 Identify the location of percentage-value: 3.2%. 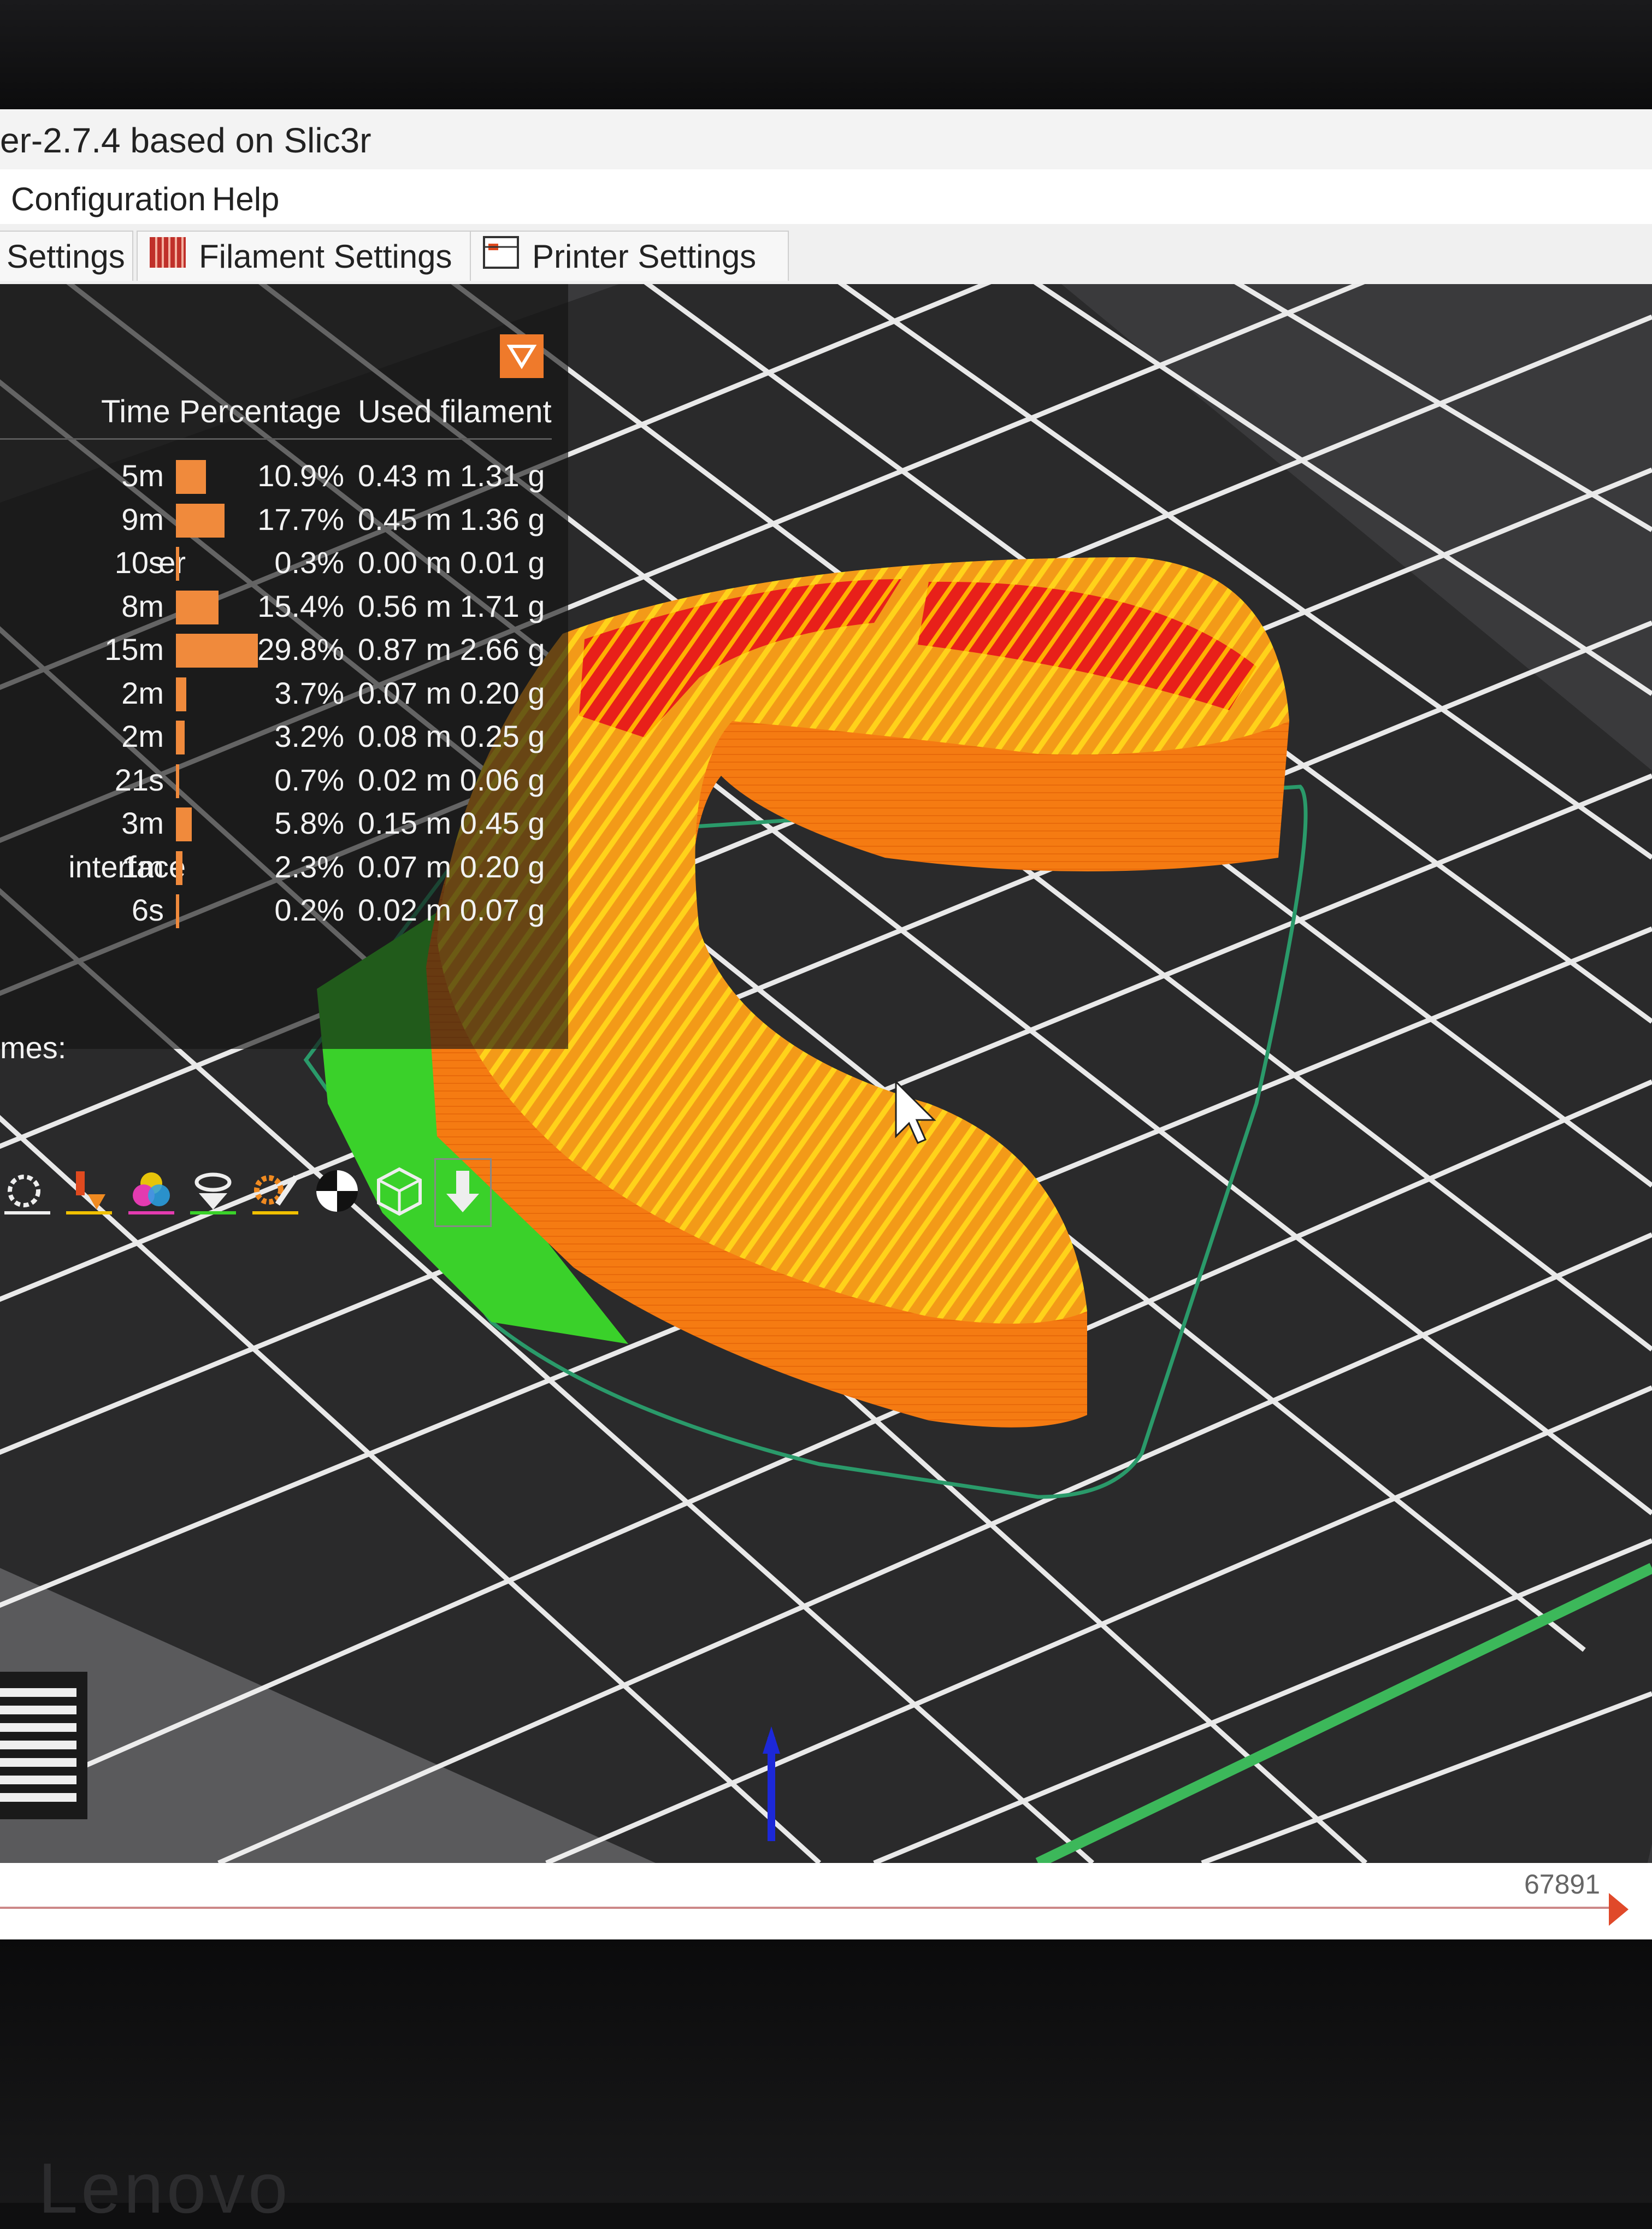
(309, 736).